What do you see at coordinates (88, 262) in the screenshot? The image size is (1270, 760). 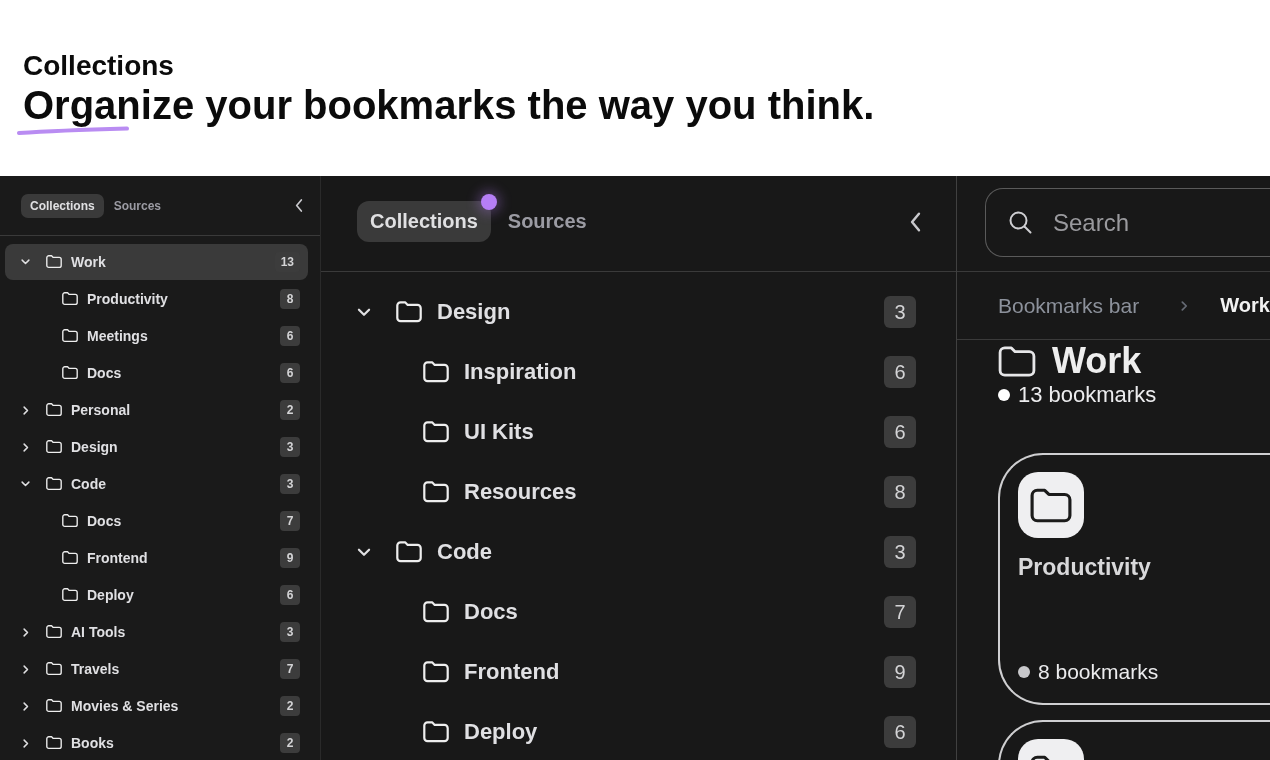 I see `folder-name: Work` at bounding box center [88, 262].